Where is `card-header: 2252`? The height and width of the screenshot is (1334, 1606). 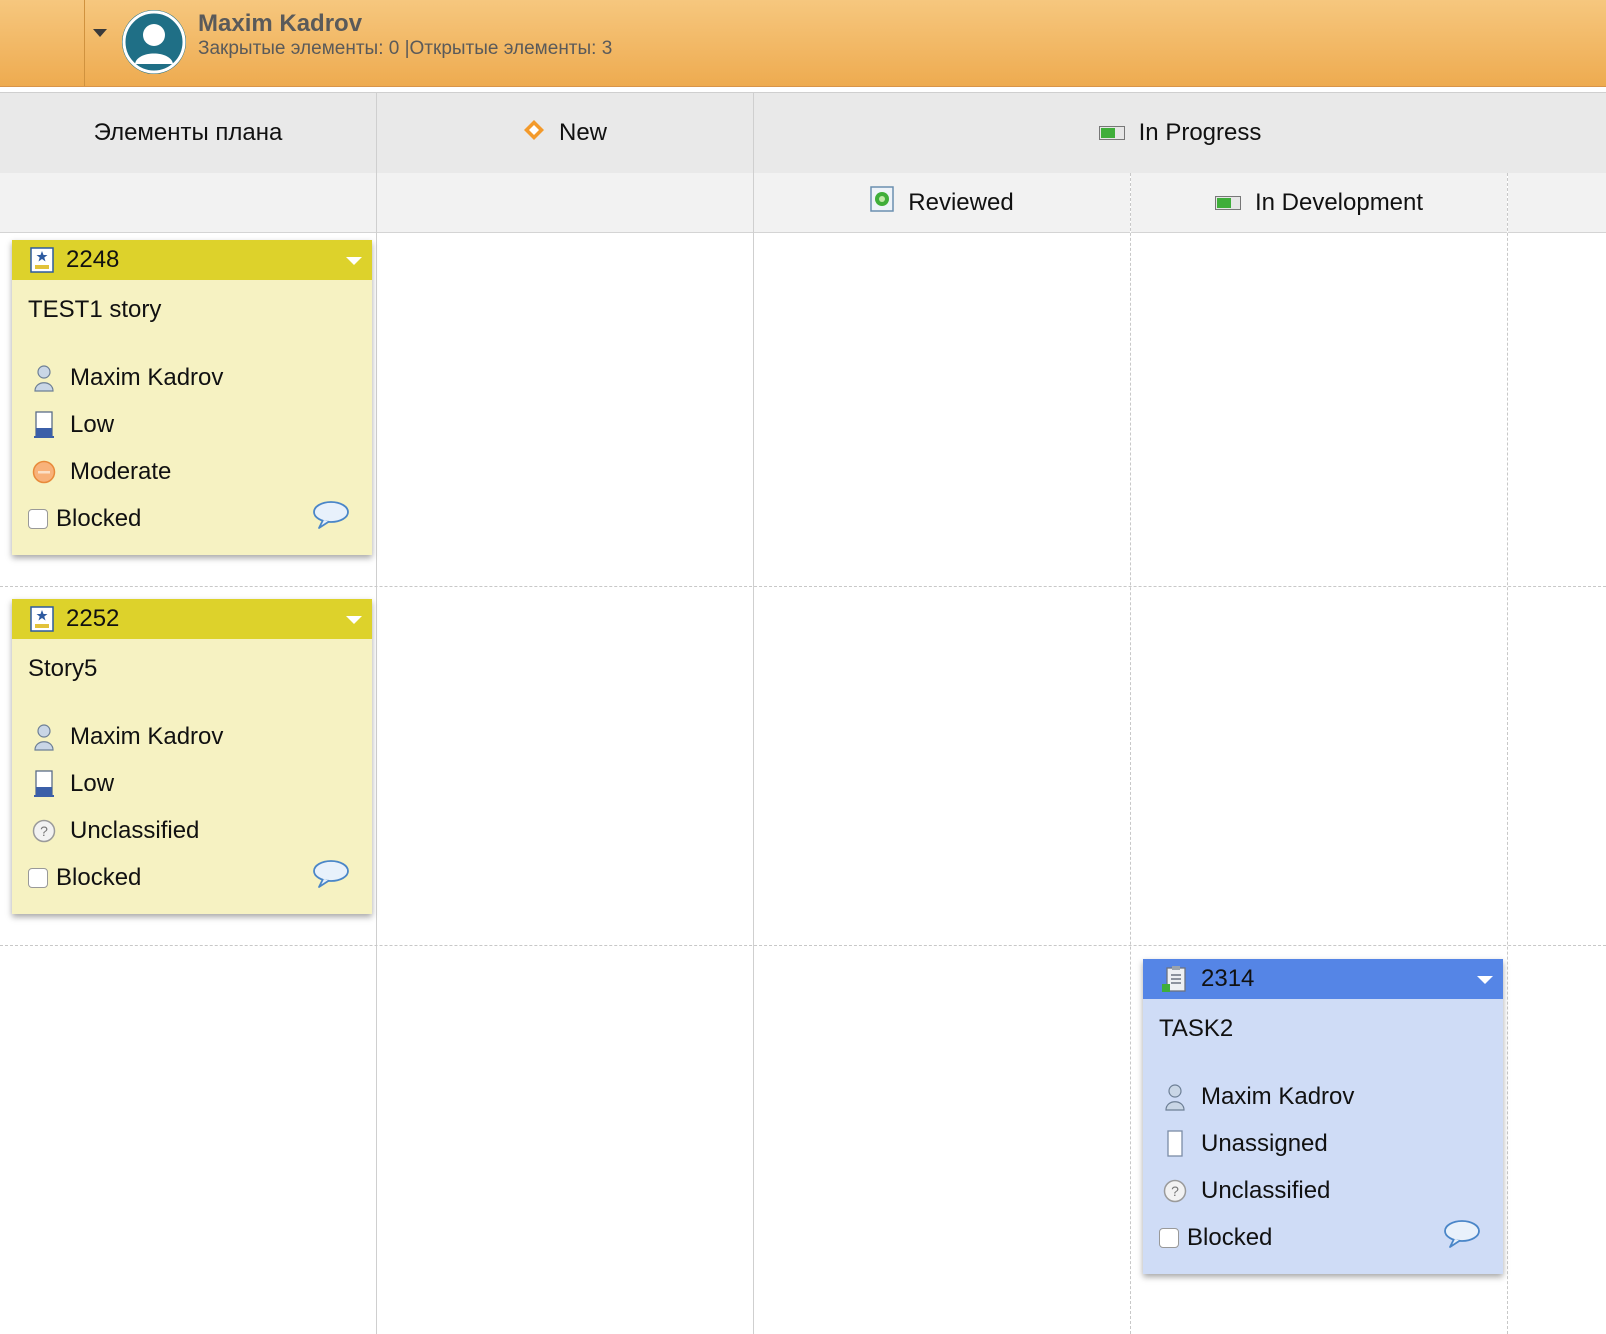
card-header: 2252 is located at coordinates (192, 619).